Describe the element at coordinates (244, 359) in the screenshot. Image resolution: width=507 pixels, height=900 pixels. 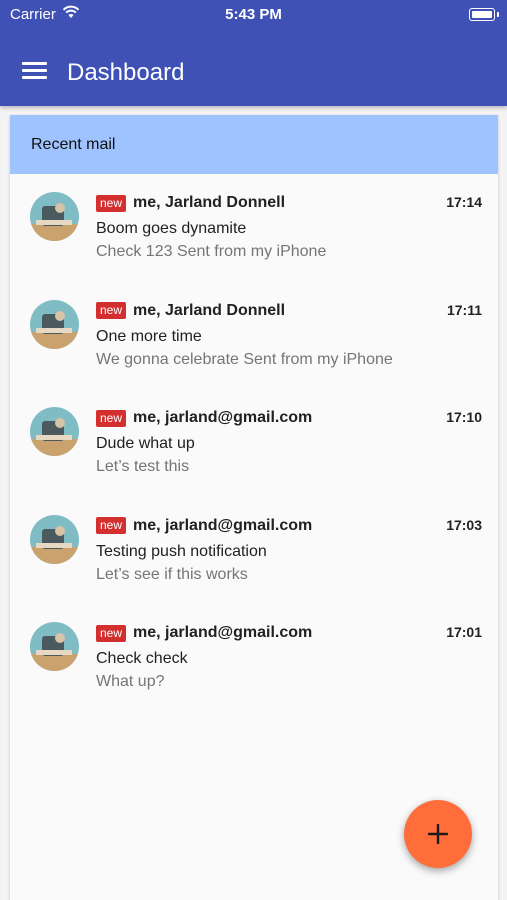
I see `mail-preview: We gonna celebrate Sent from my iPhone` at that location.